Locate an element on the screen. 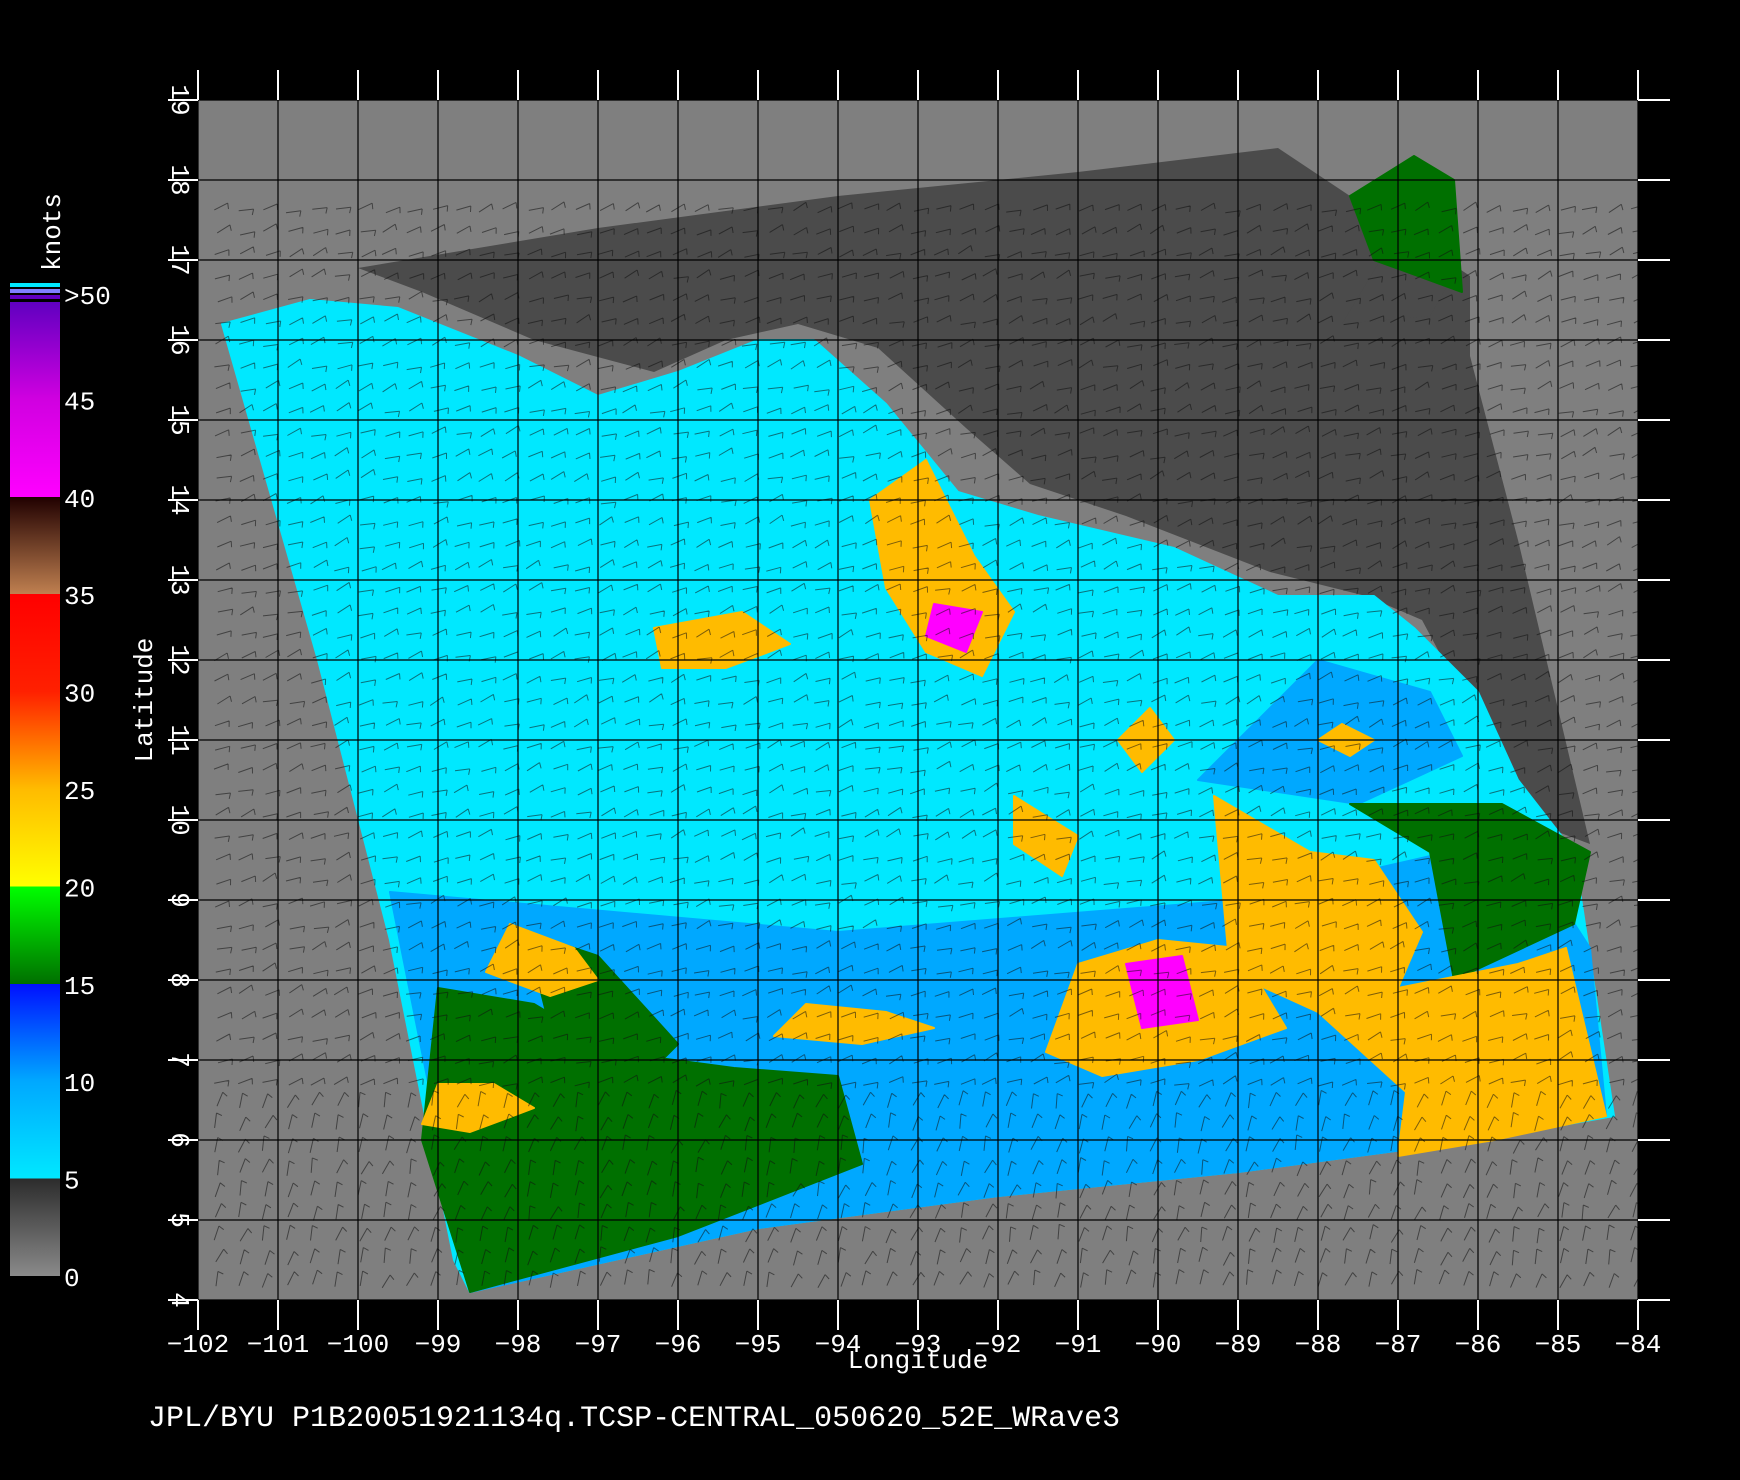 This screenshot has height=1480, width=1740. lat-tick-label: 5 is located at coordinates (179, 1220).